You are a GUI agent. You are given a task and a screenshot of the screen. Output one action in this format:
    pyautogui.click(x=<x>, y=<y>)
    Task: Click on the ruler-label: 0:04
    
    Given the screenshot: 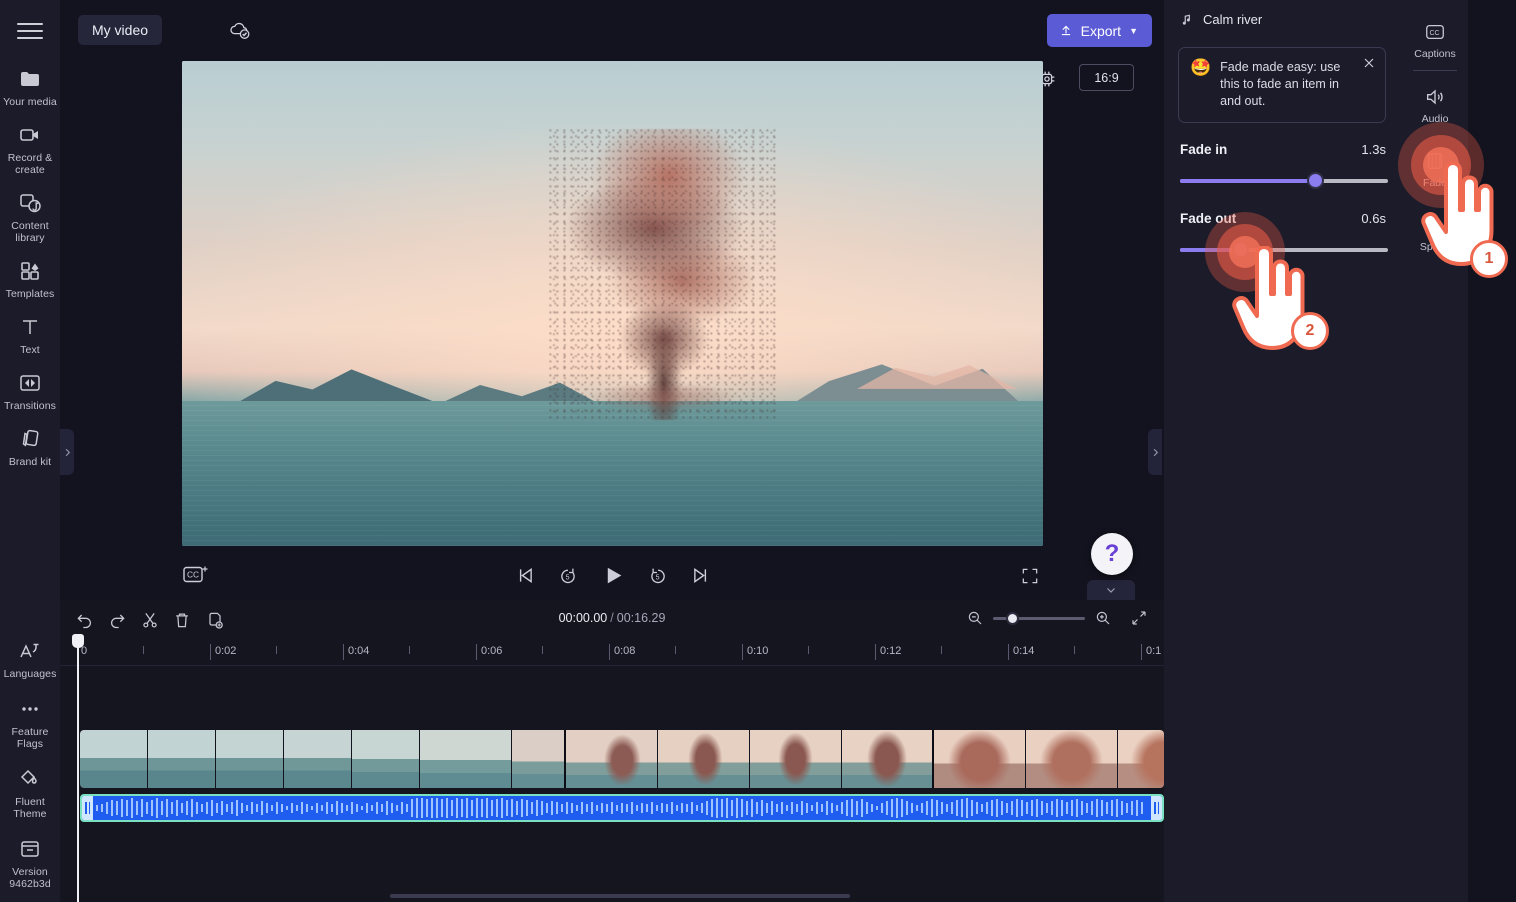 What is the action you would take?
    pyautogui.click(x=359, y=651)
    